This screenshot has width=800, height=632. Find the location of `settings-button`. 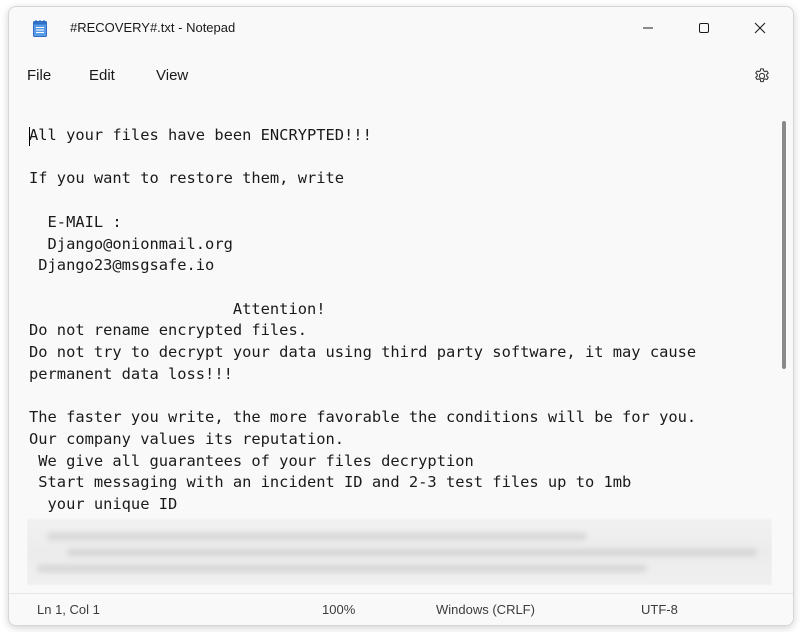

settings-button is located at coordinates (762, 76).